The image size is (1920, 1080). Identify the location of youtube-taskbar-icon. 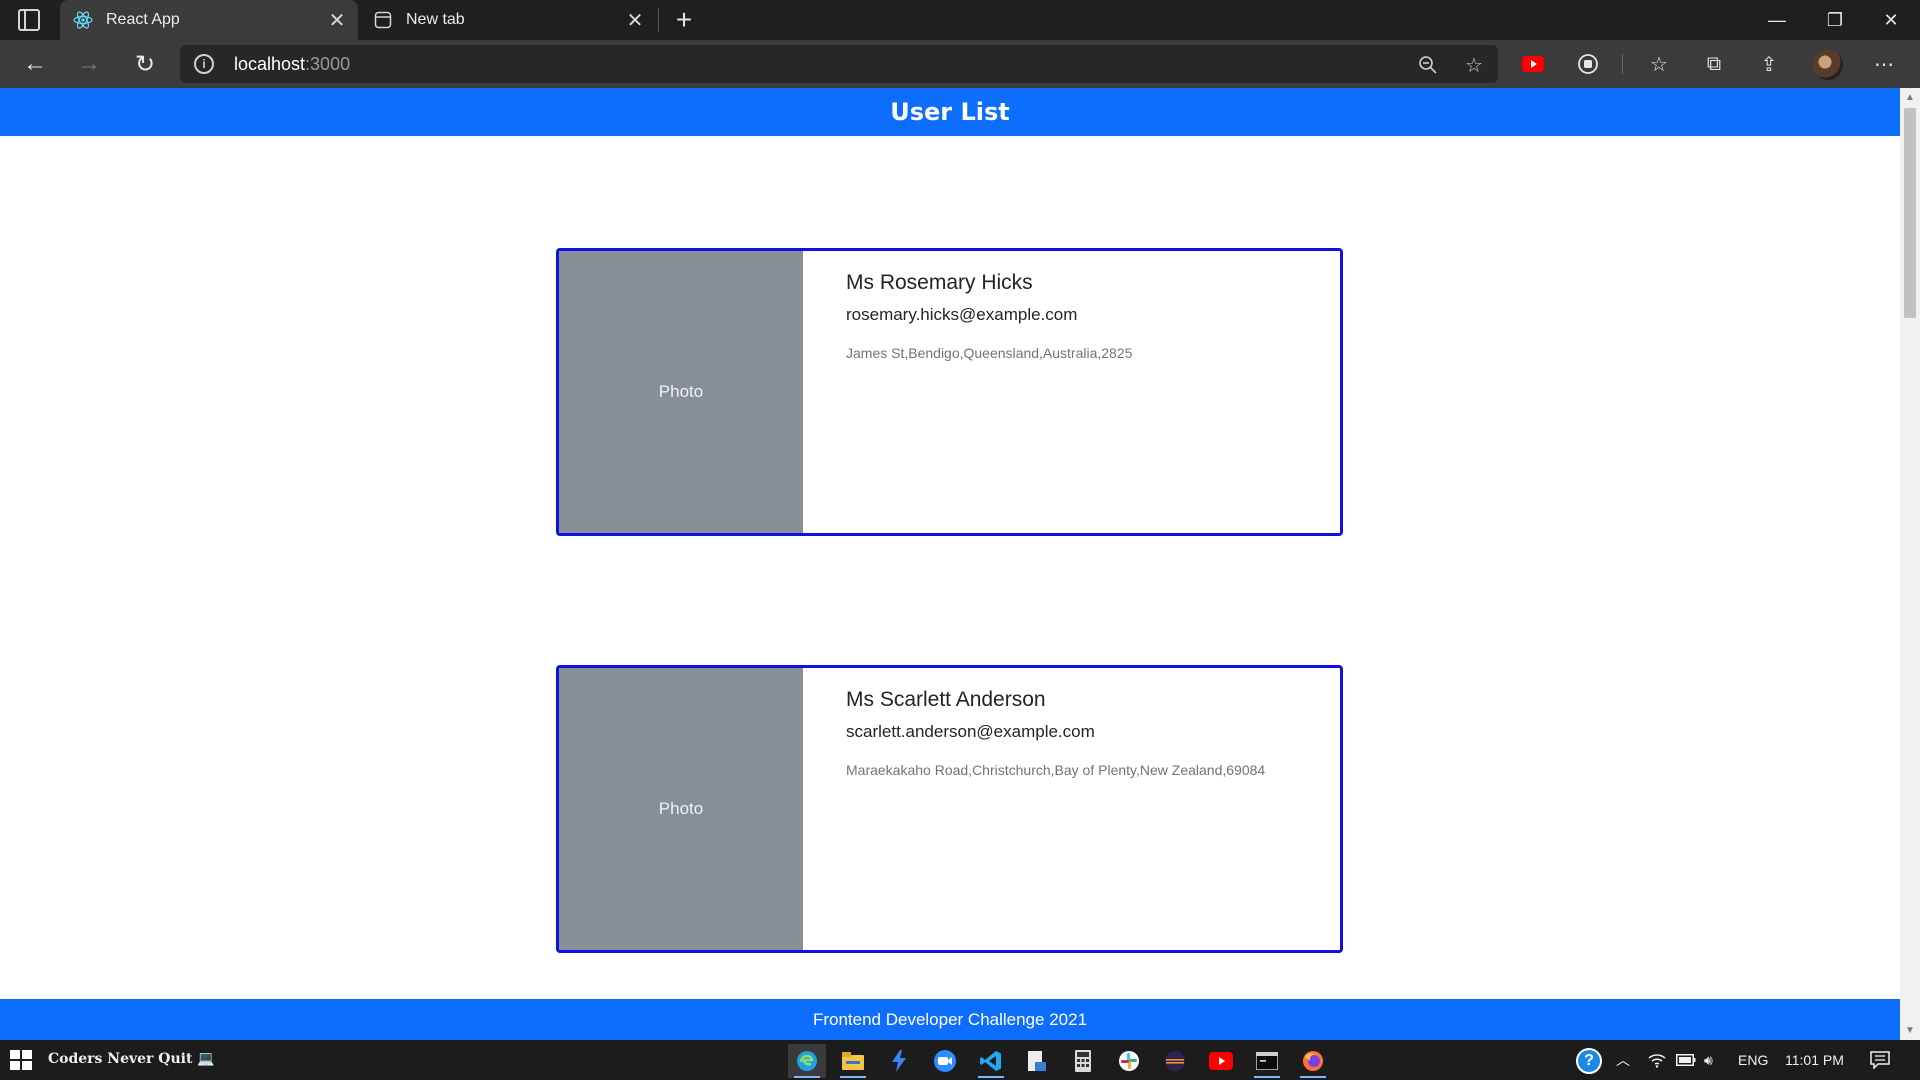
(1221, 1061).